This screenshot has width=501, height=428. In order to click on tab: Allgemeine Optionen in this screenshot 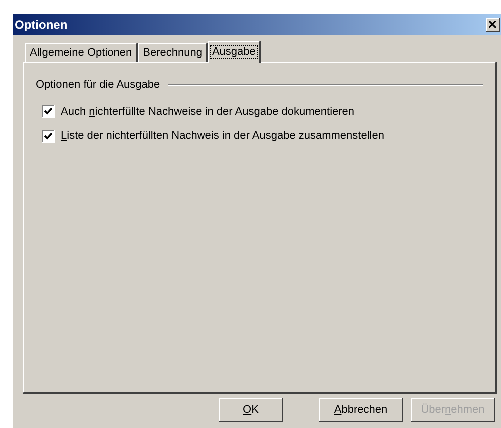, I will do `click(81, 52)`.